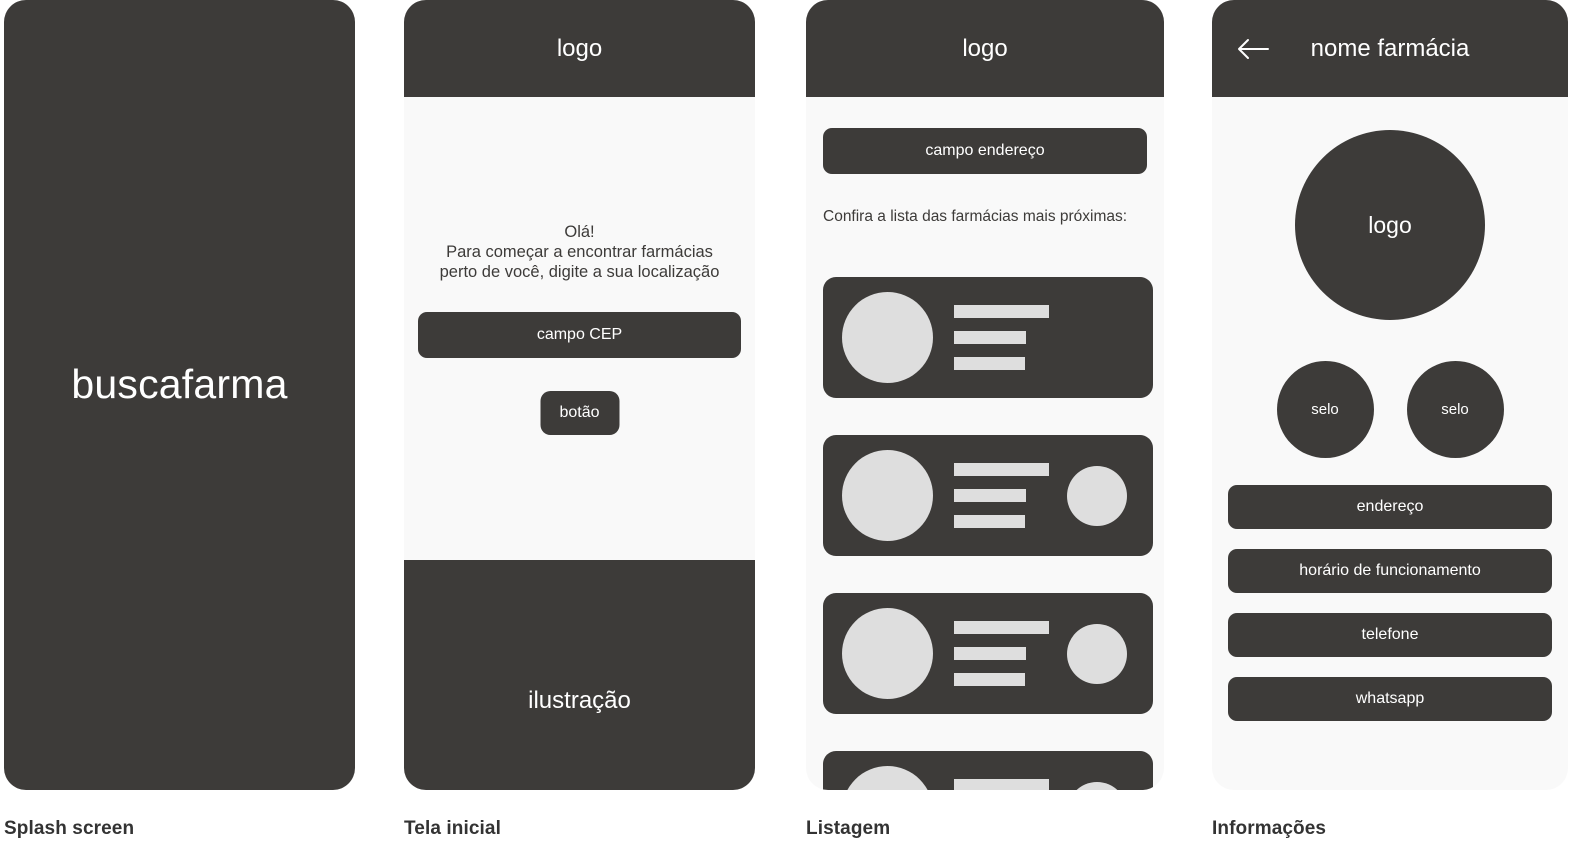 Image resolution: width=1590 pixels, height=859 pixels. I want to click on info-button-hours: horário de funcionamento, so click(1390, 571).